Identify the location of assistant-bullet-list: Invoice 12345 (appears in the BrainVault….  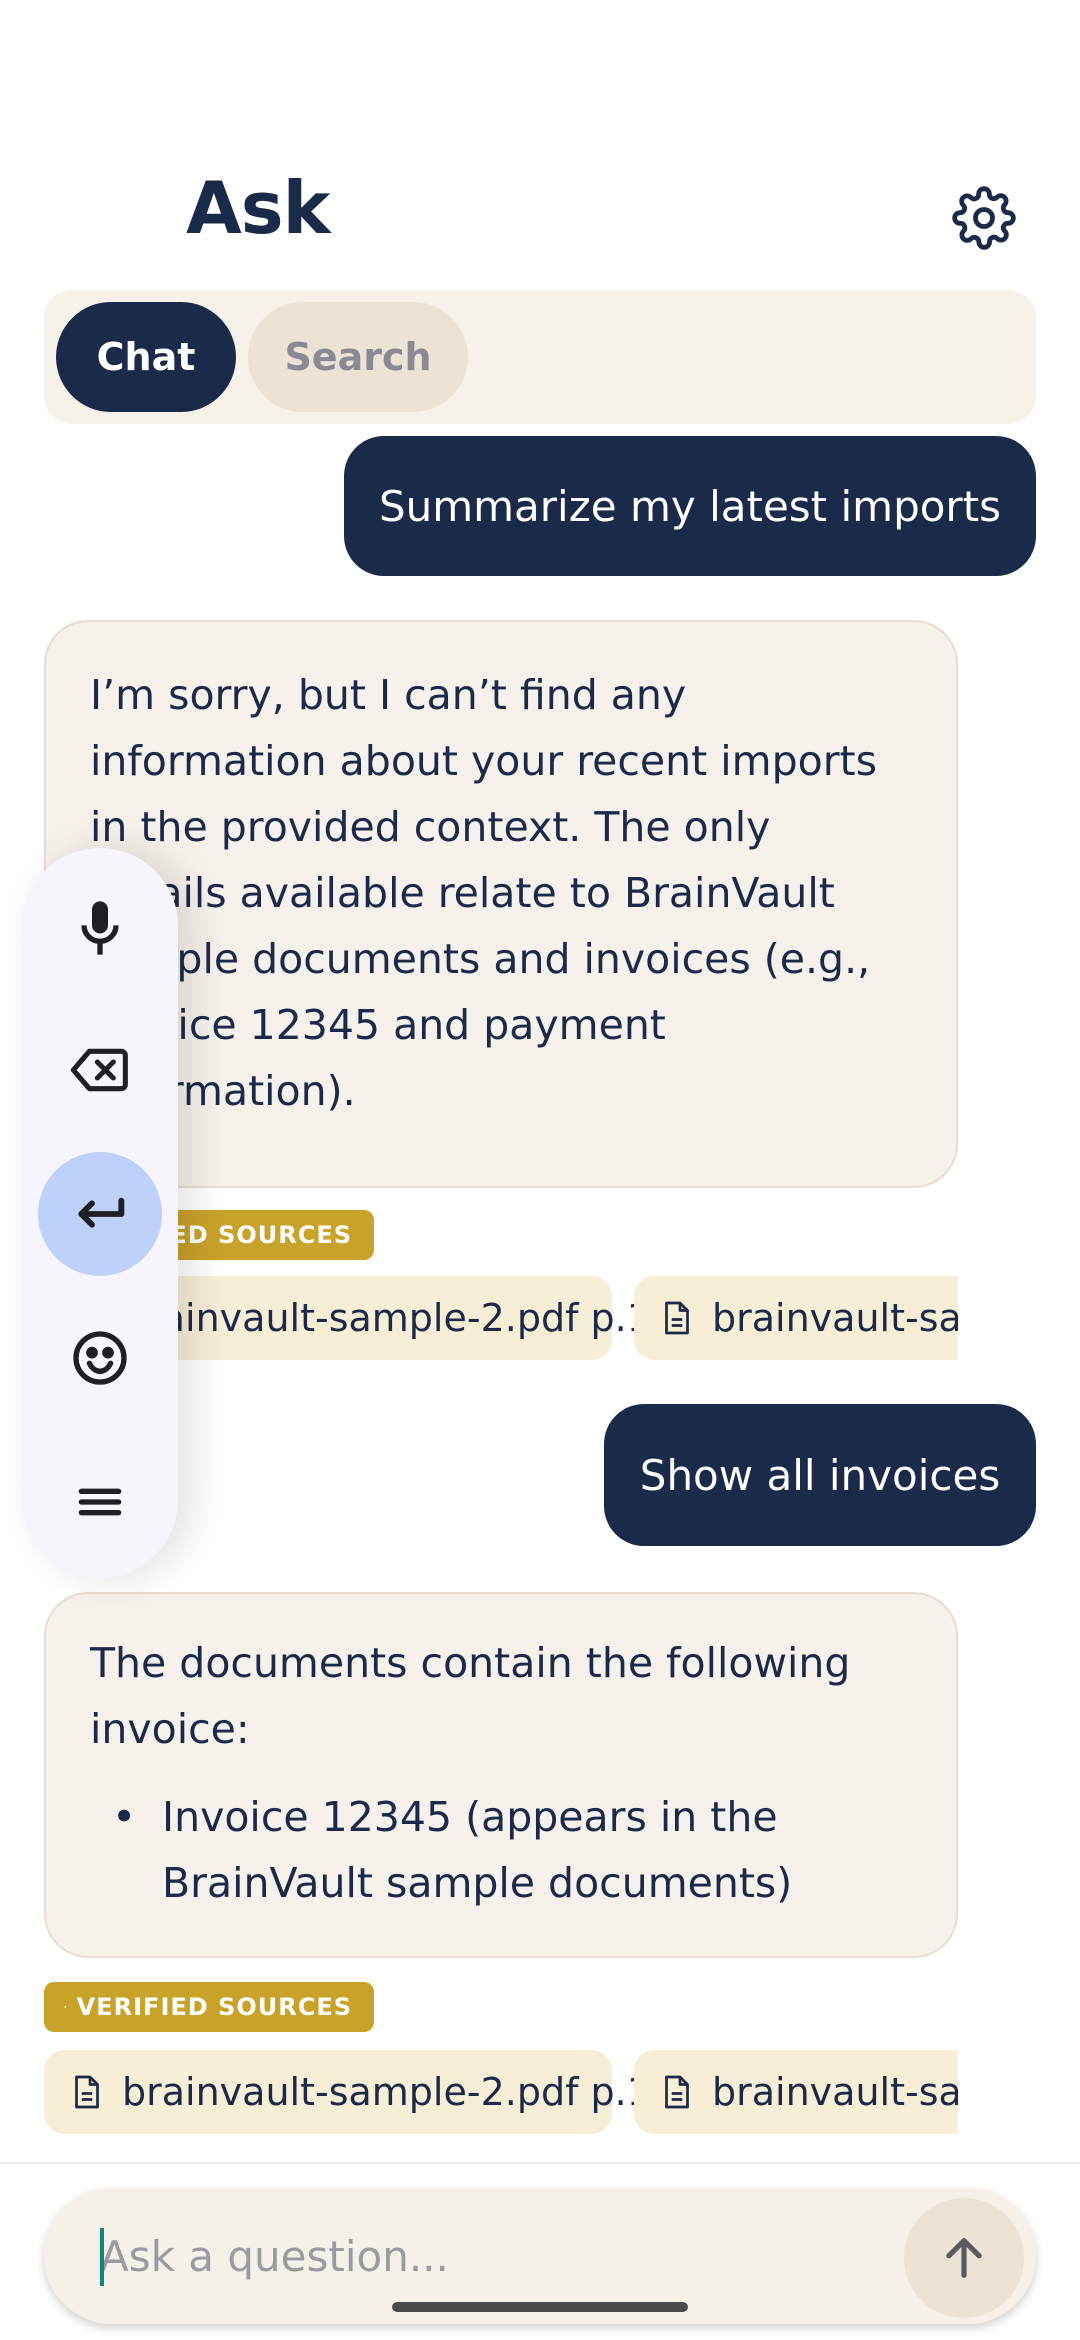
(501, 1850).